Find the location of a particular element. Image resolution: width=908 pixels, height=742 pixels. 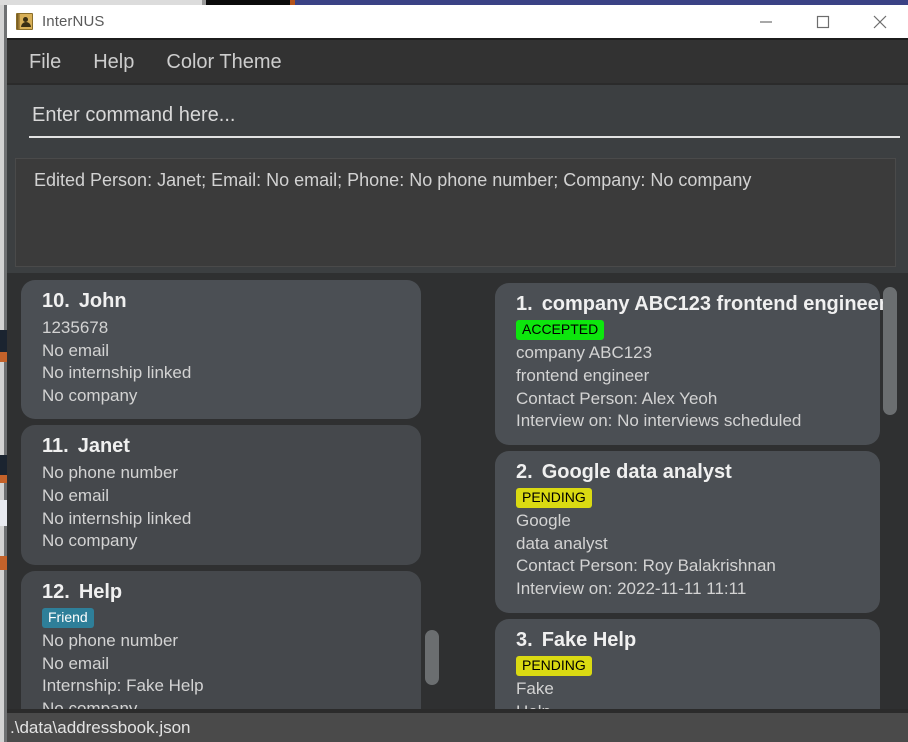

list-item-index: 10. is located at coordinates (56, 301).